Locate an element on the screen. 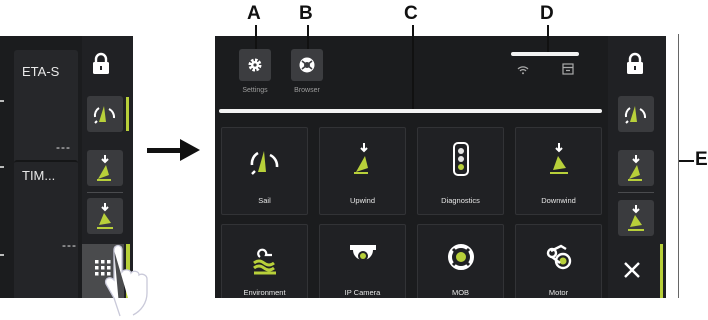  callout-e: E is located at coordinates (701, 159).